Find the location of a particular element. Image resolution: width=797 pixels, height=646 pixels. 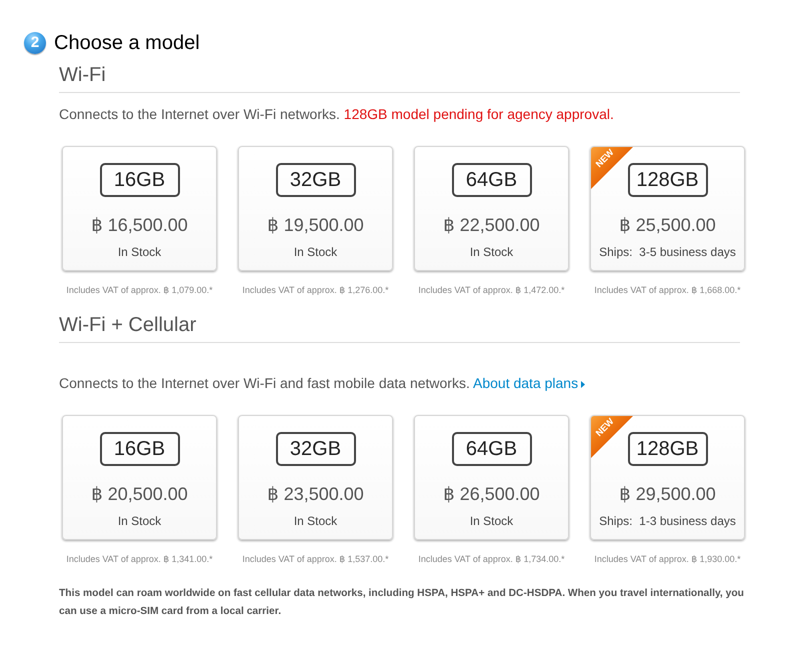

price-text: ฿ 20,500.00 is located at coordinates (139, 494).